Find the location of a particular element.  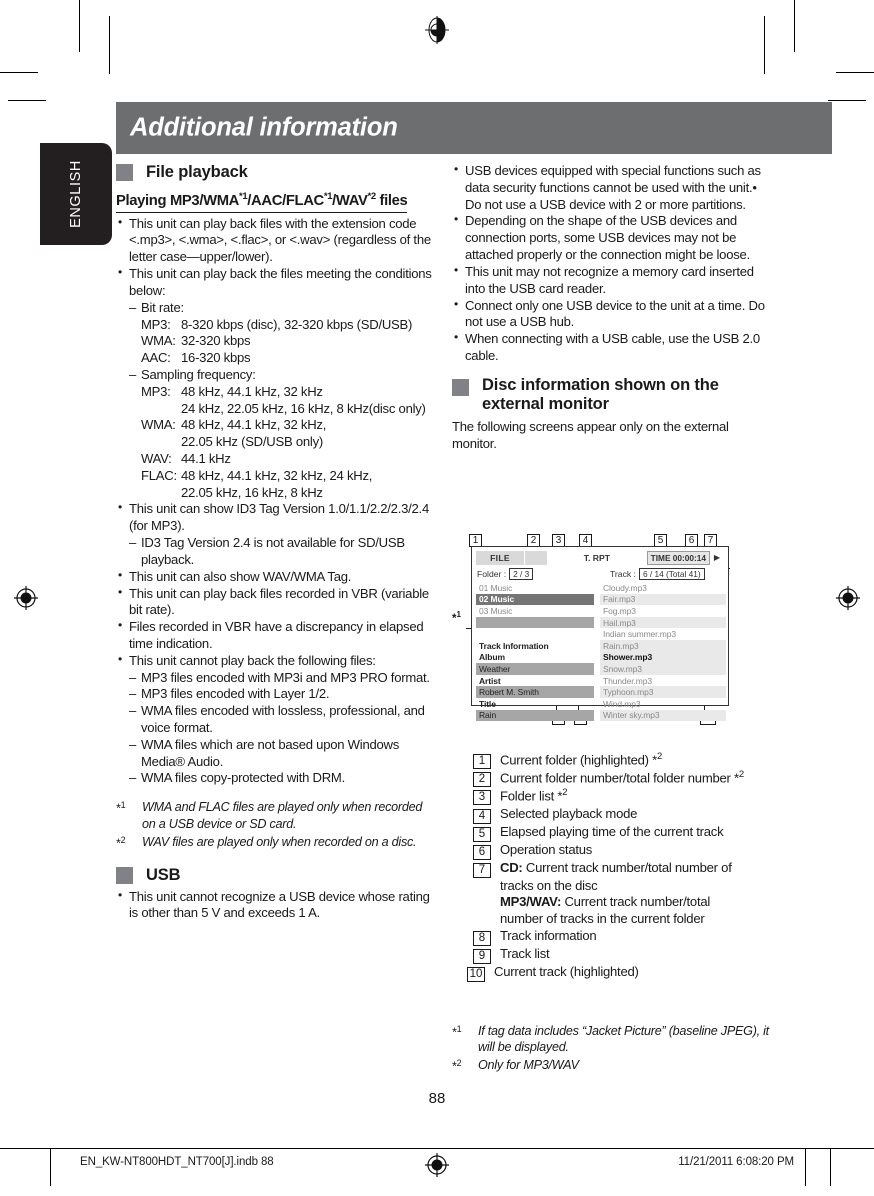

dash-item-sampling: Sampling frequency: is located at coordinates (281, 375).